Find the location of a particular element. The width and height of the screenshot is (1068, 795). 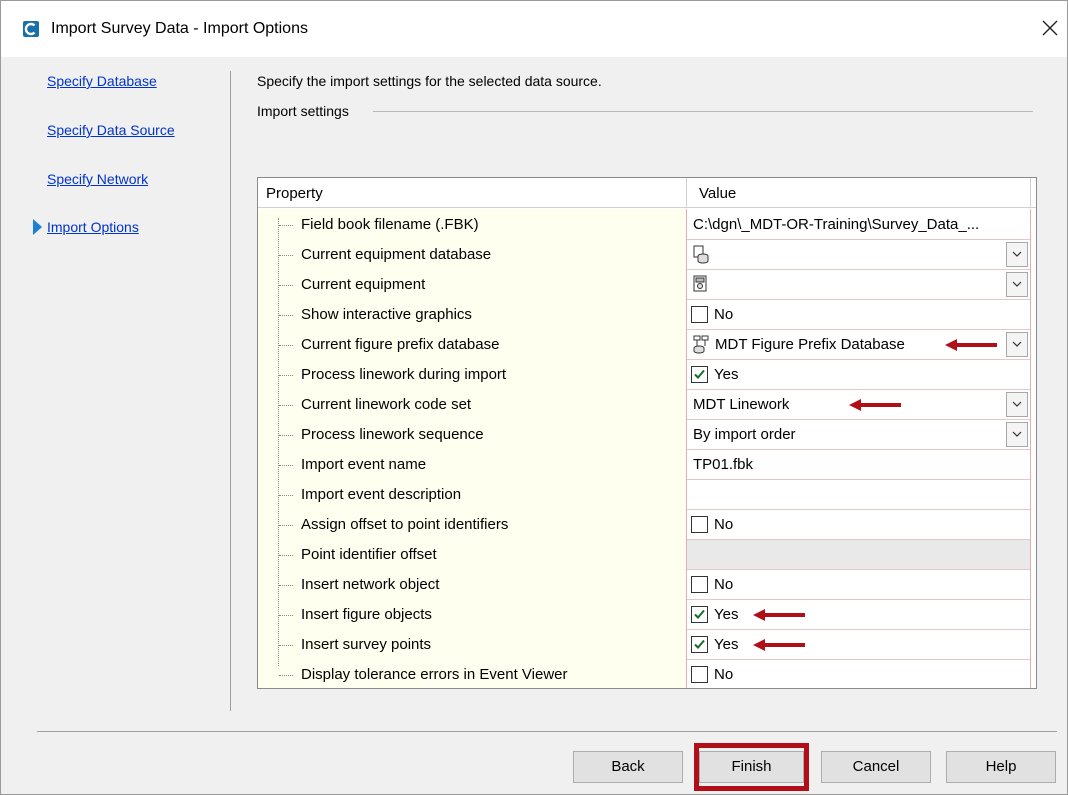

grid-row-linework-code-set: Current linework code set MDT Linework is located at coordinates (644, 405).